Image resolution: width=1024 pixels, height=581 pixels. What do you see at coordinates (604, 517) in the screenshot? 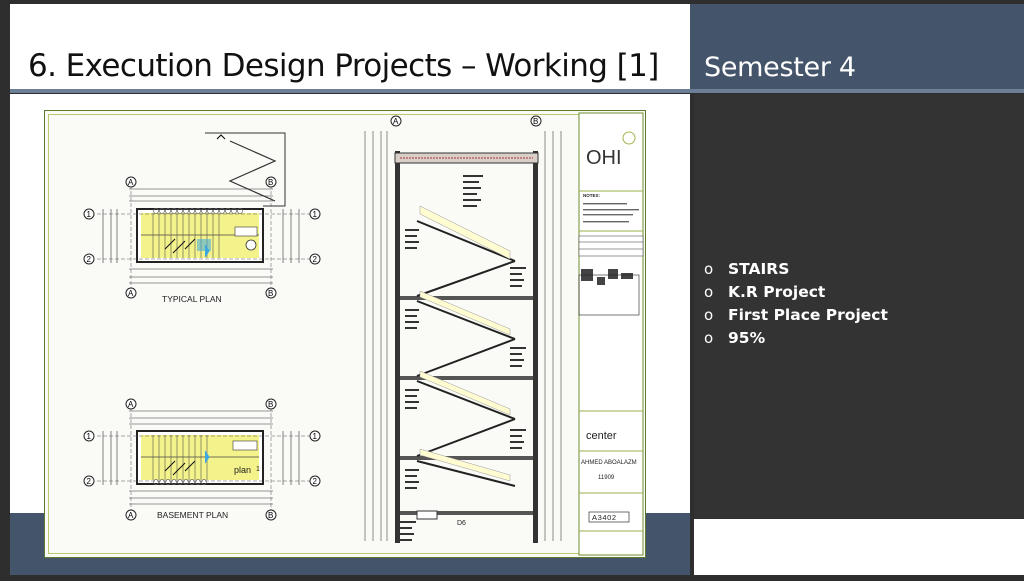
I see `sheet-number: A3402` at bounding box center [604, 517].